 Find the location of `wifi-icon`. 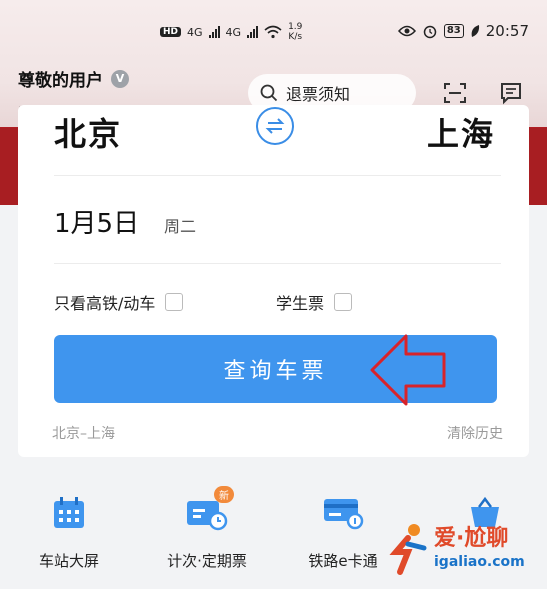

wifi-icon is located at coordinates (273, 32).